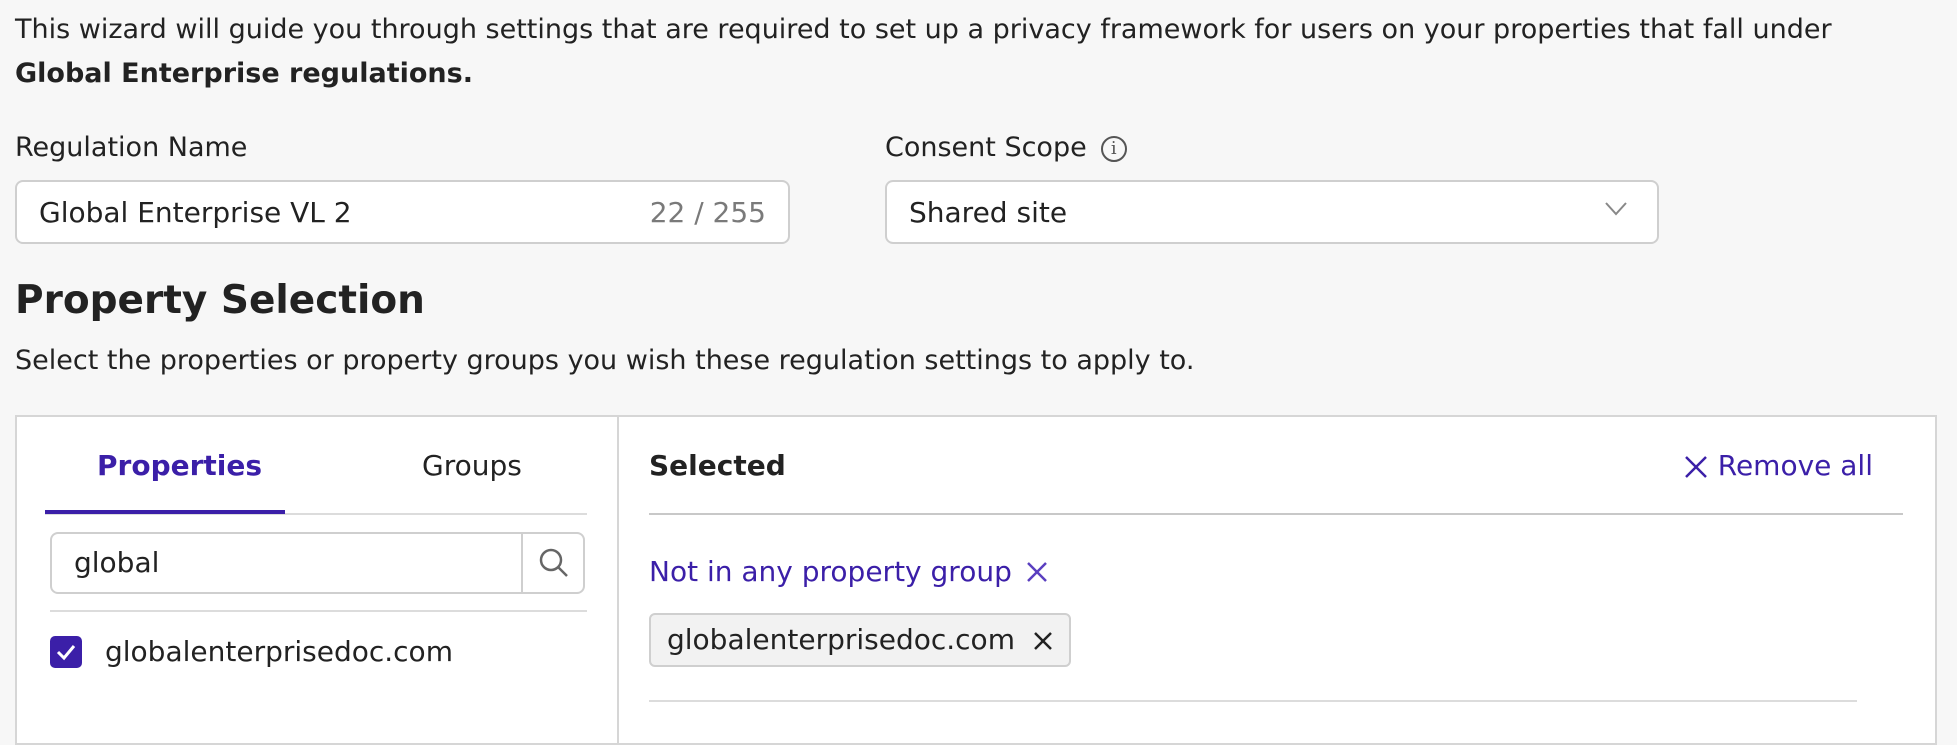  I want to click on consent-scope-value: Shared site, so click(988, 212).